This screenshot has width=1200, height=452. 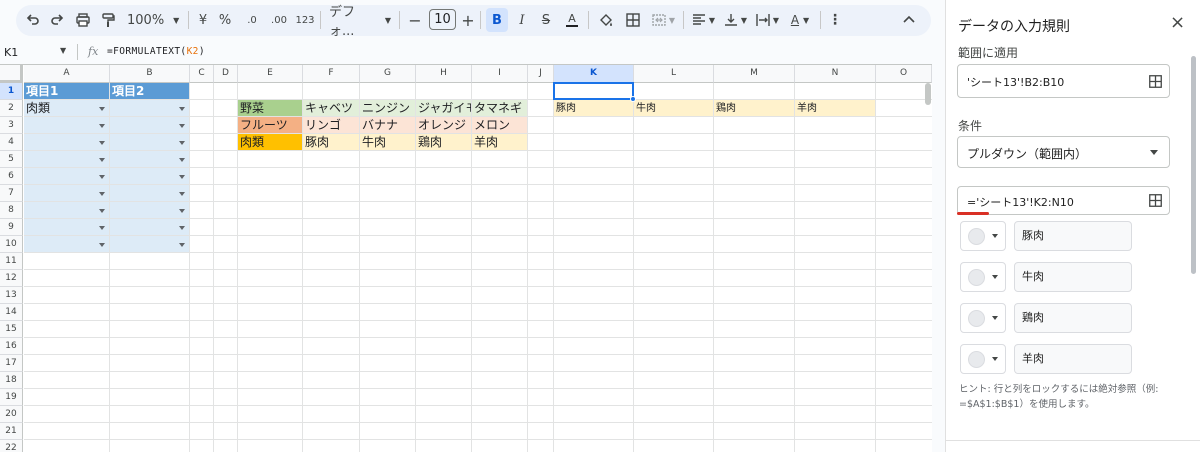 What do you see at coordinates (11, 329) in the screenshot?
I see `row-header-15: 15` at bounding box center [11, 329].